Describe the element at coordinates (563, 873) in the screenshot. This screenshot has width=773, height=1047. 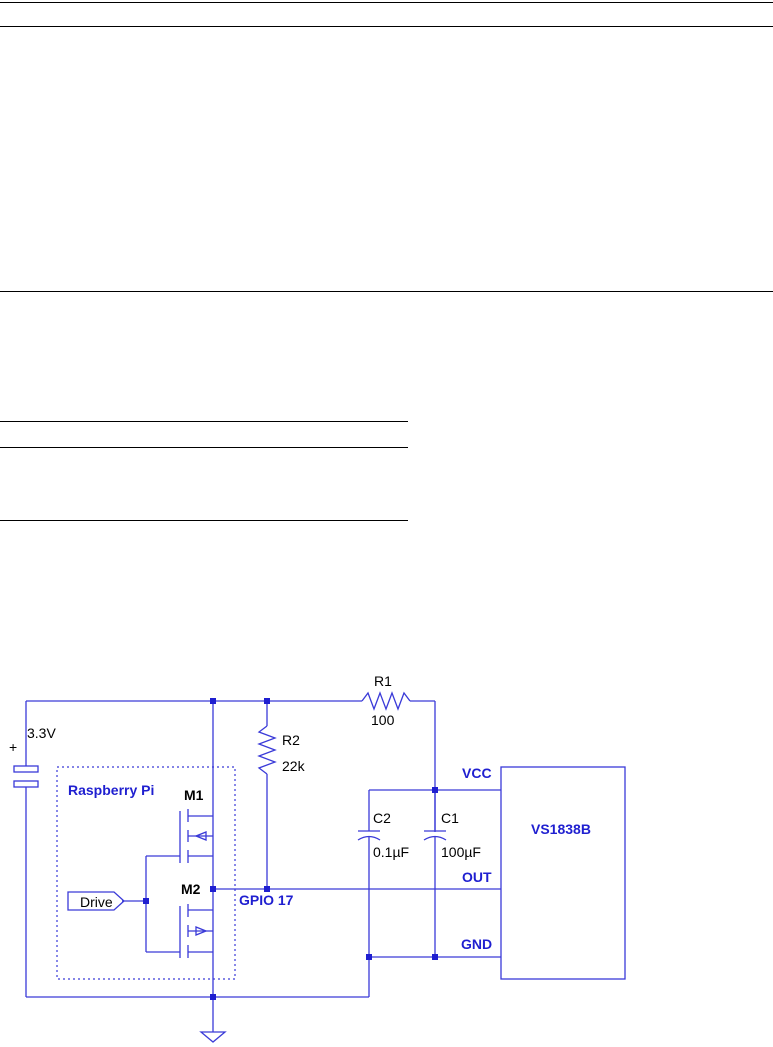
I see `vs1838b-ic` at that location.